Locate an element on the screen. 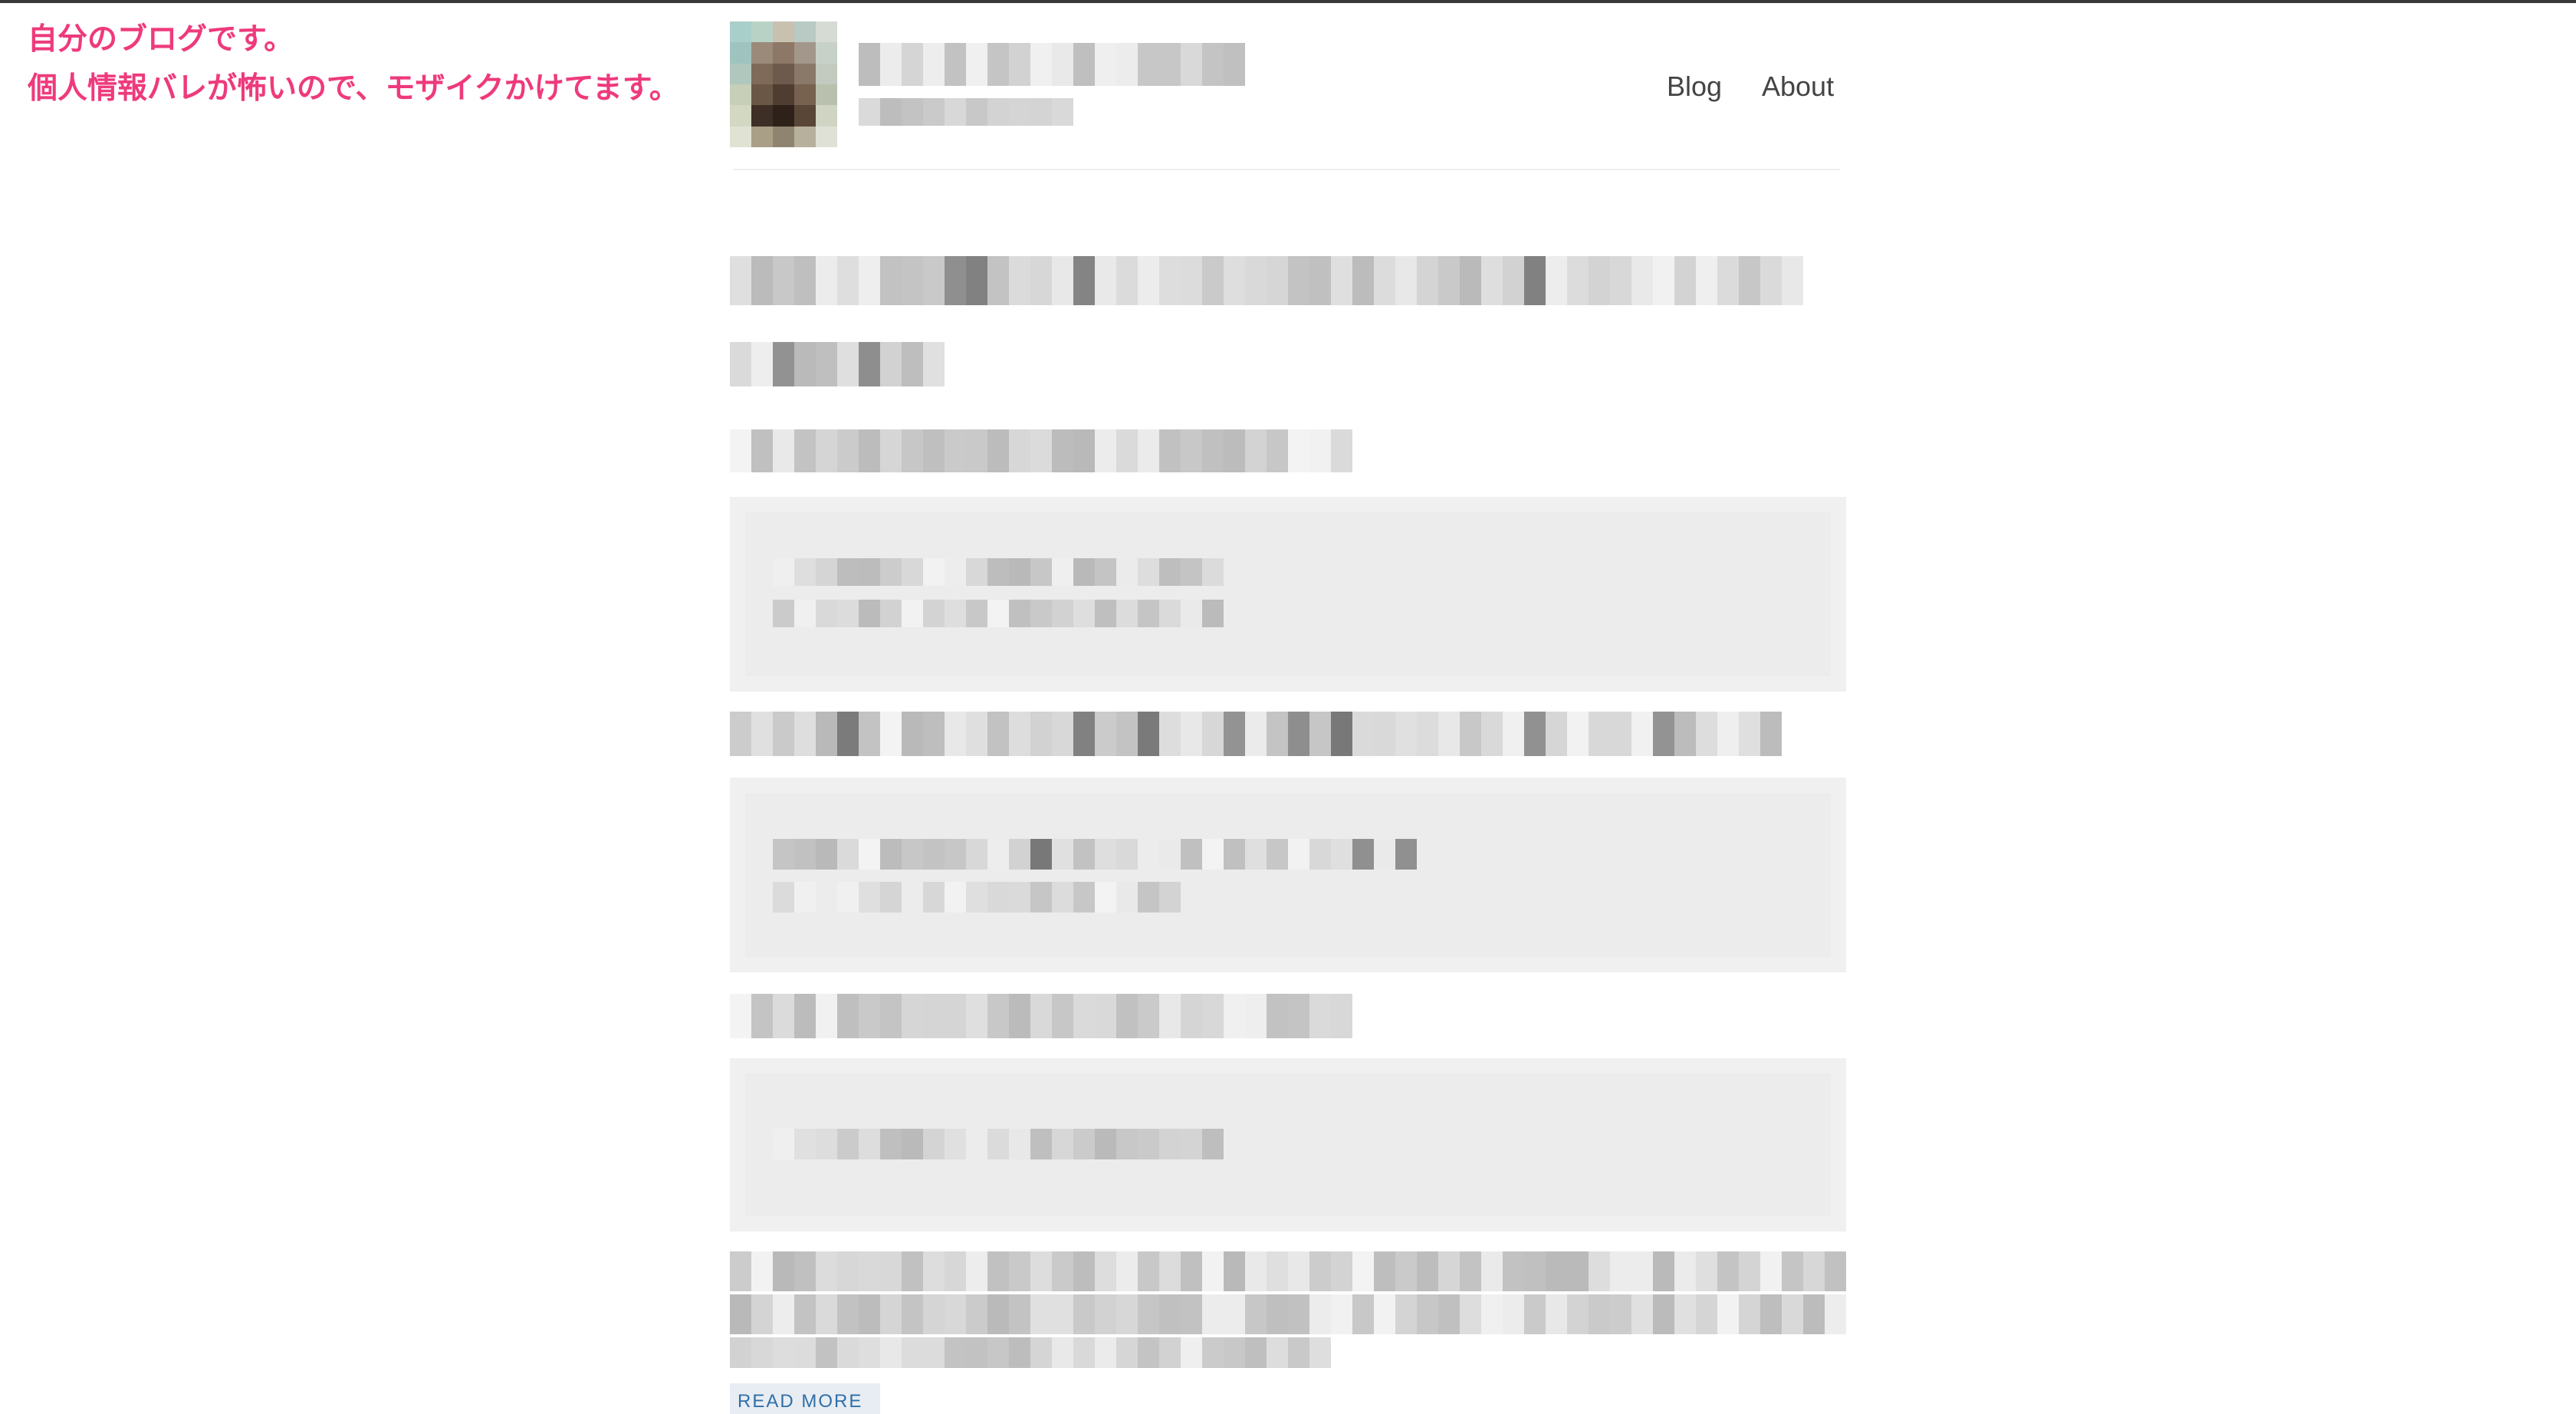 This screenshot has height=1414, width=2576. site-subtitle-mosaic is located at coordinates (974, 112).